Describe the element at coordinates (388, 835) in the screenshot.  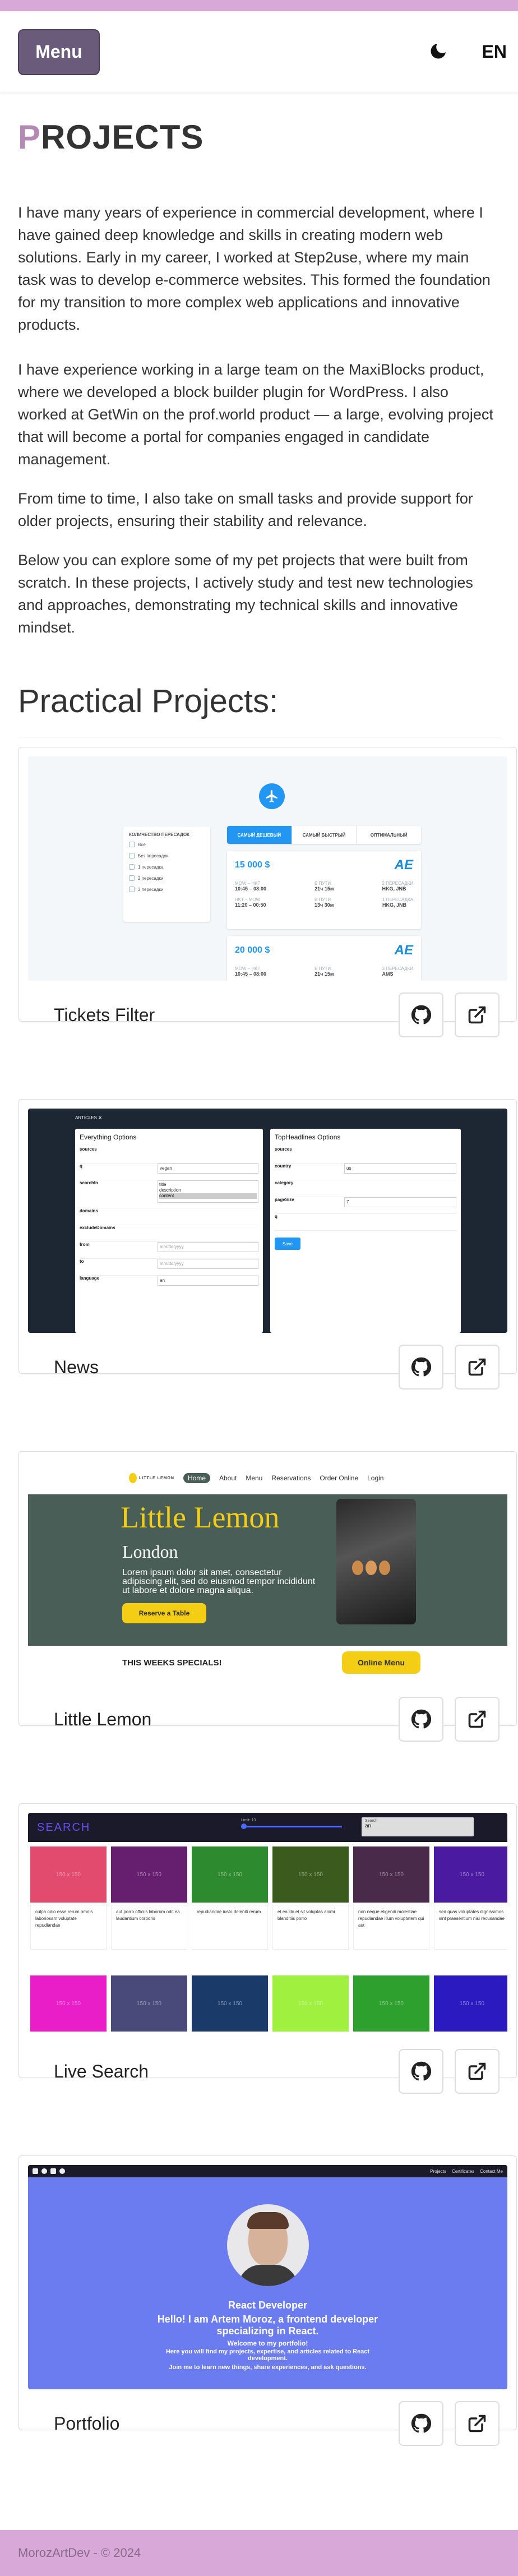
I see `sort-tab: ОПТИМАЛЬНЫЙ` at that location.